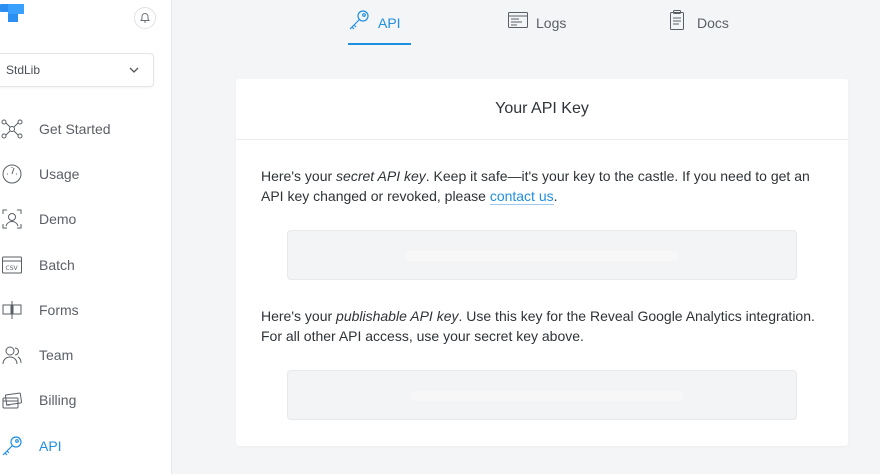  I want to click on svg-text: CSV, so click(12, 268).